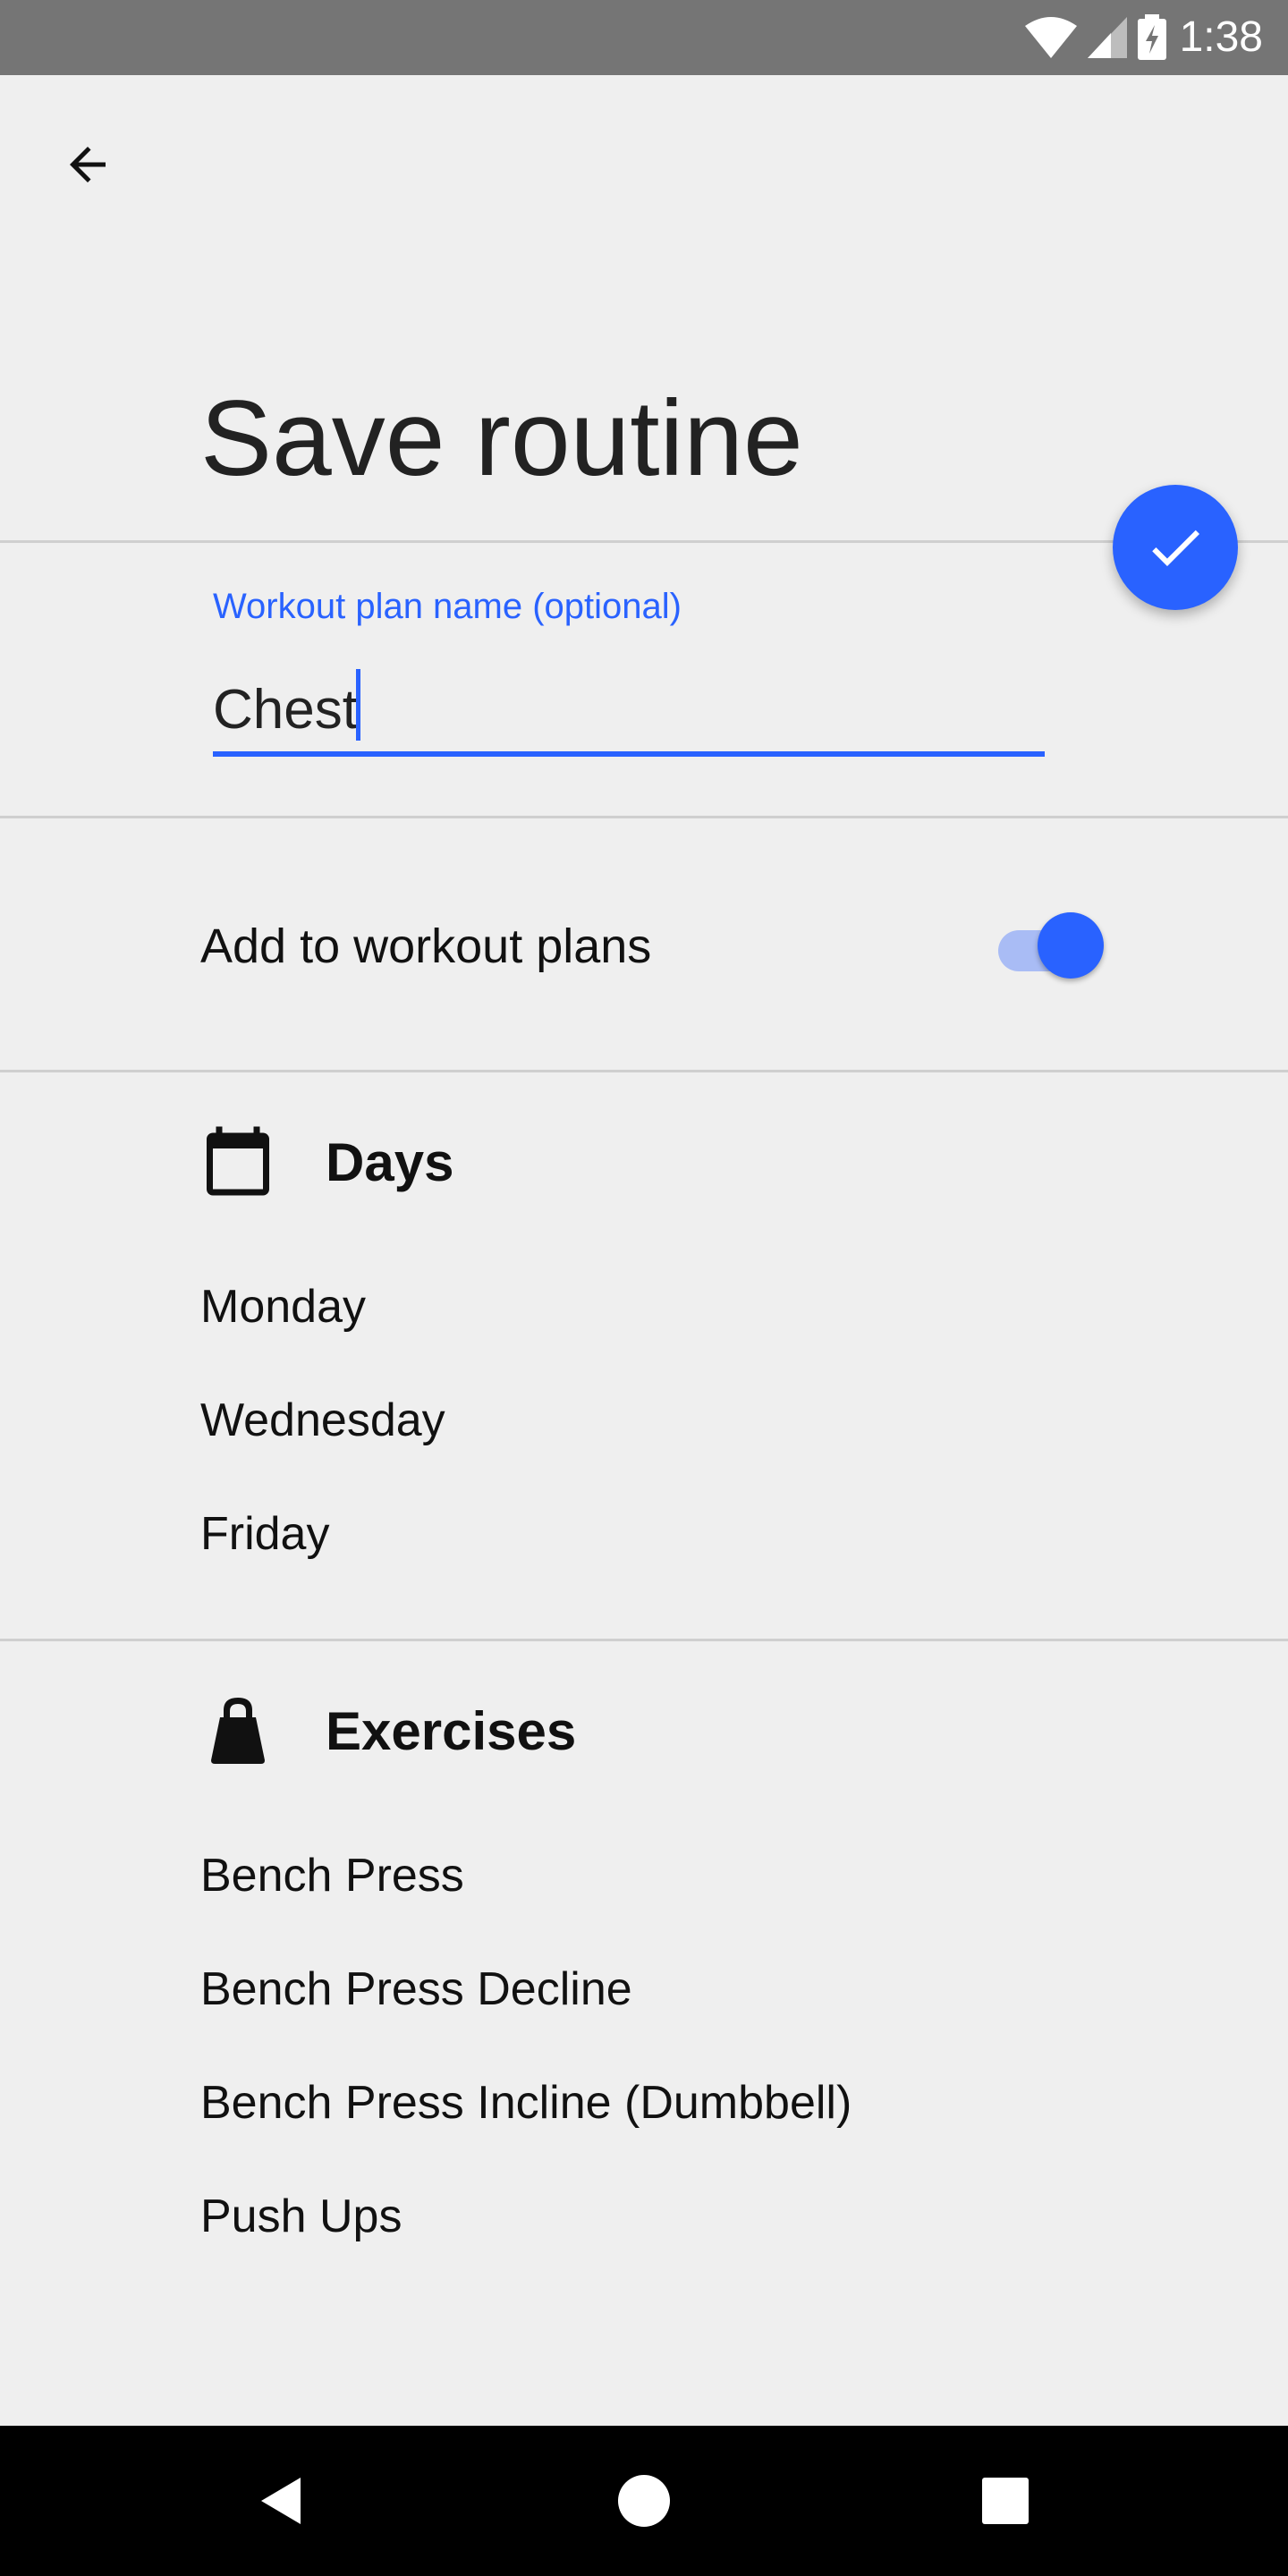 The height and width of the screenshot is (2576, 1288). I want to click on workout-plan-name-label: Workout plan name (optional), so click(447, 606).